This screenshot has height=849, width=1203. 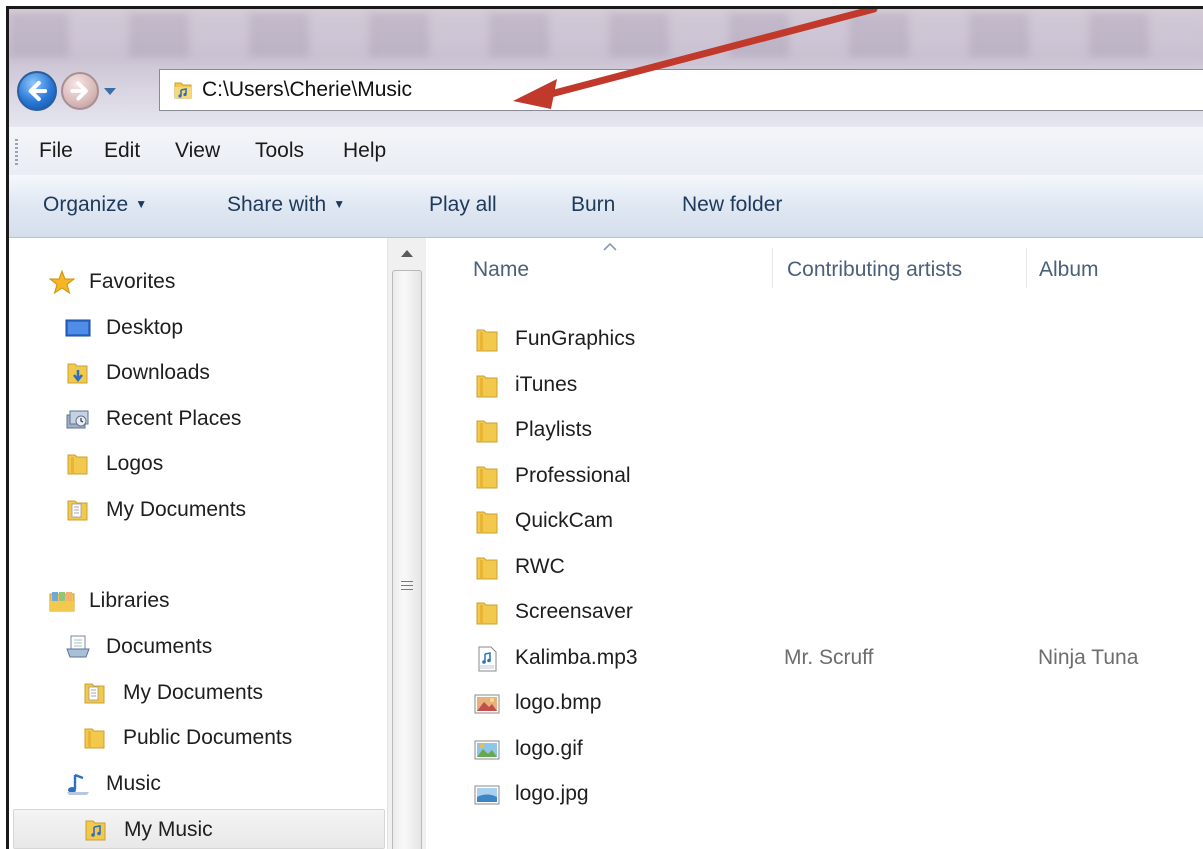 What do you see at coordinates (86, 204) in the screenshot?
I see `organize-label: Organize` at bounding box center [86, 204].